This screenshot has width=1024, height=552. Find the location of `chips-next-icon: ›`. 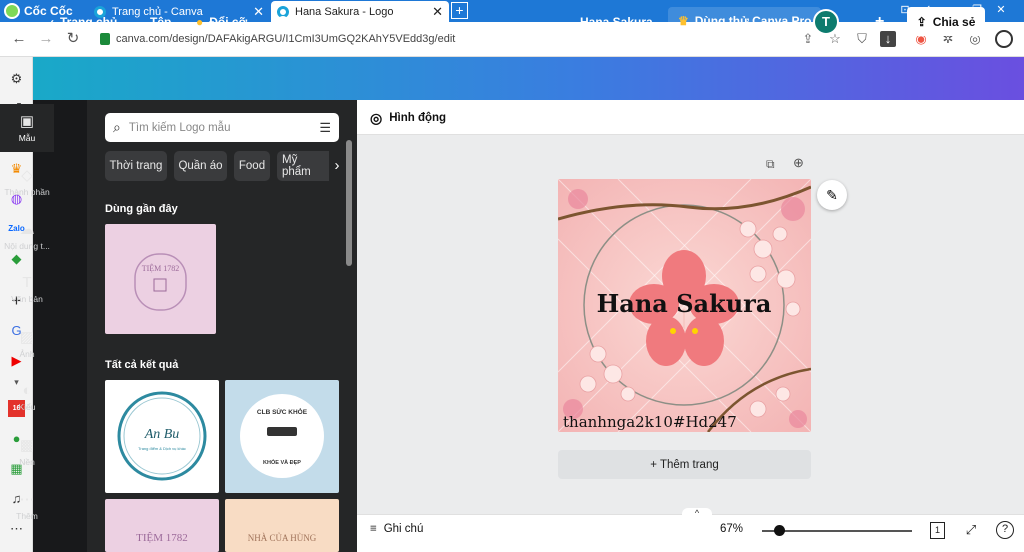

chips-next-icon: › is located at coordinates (337, 166).